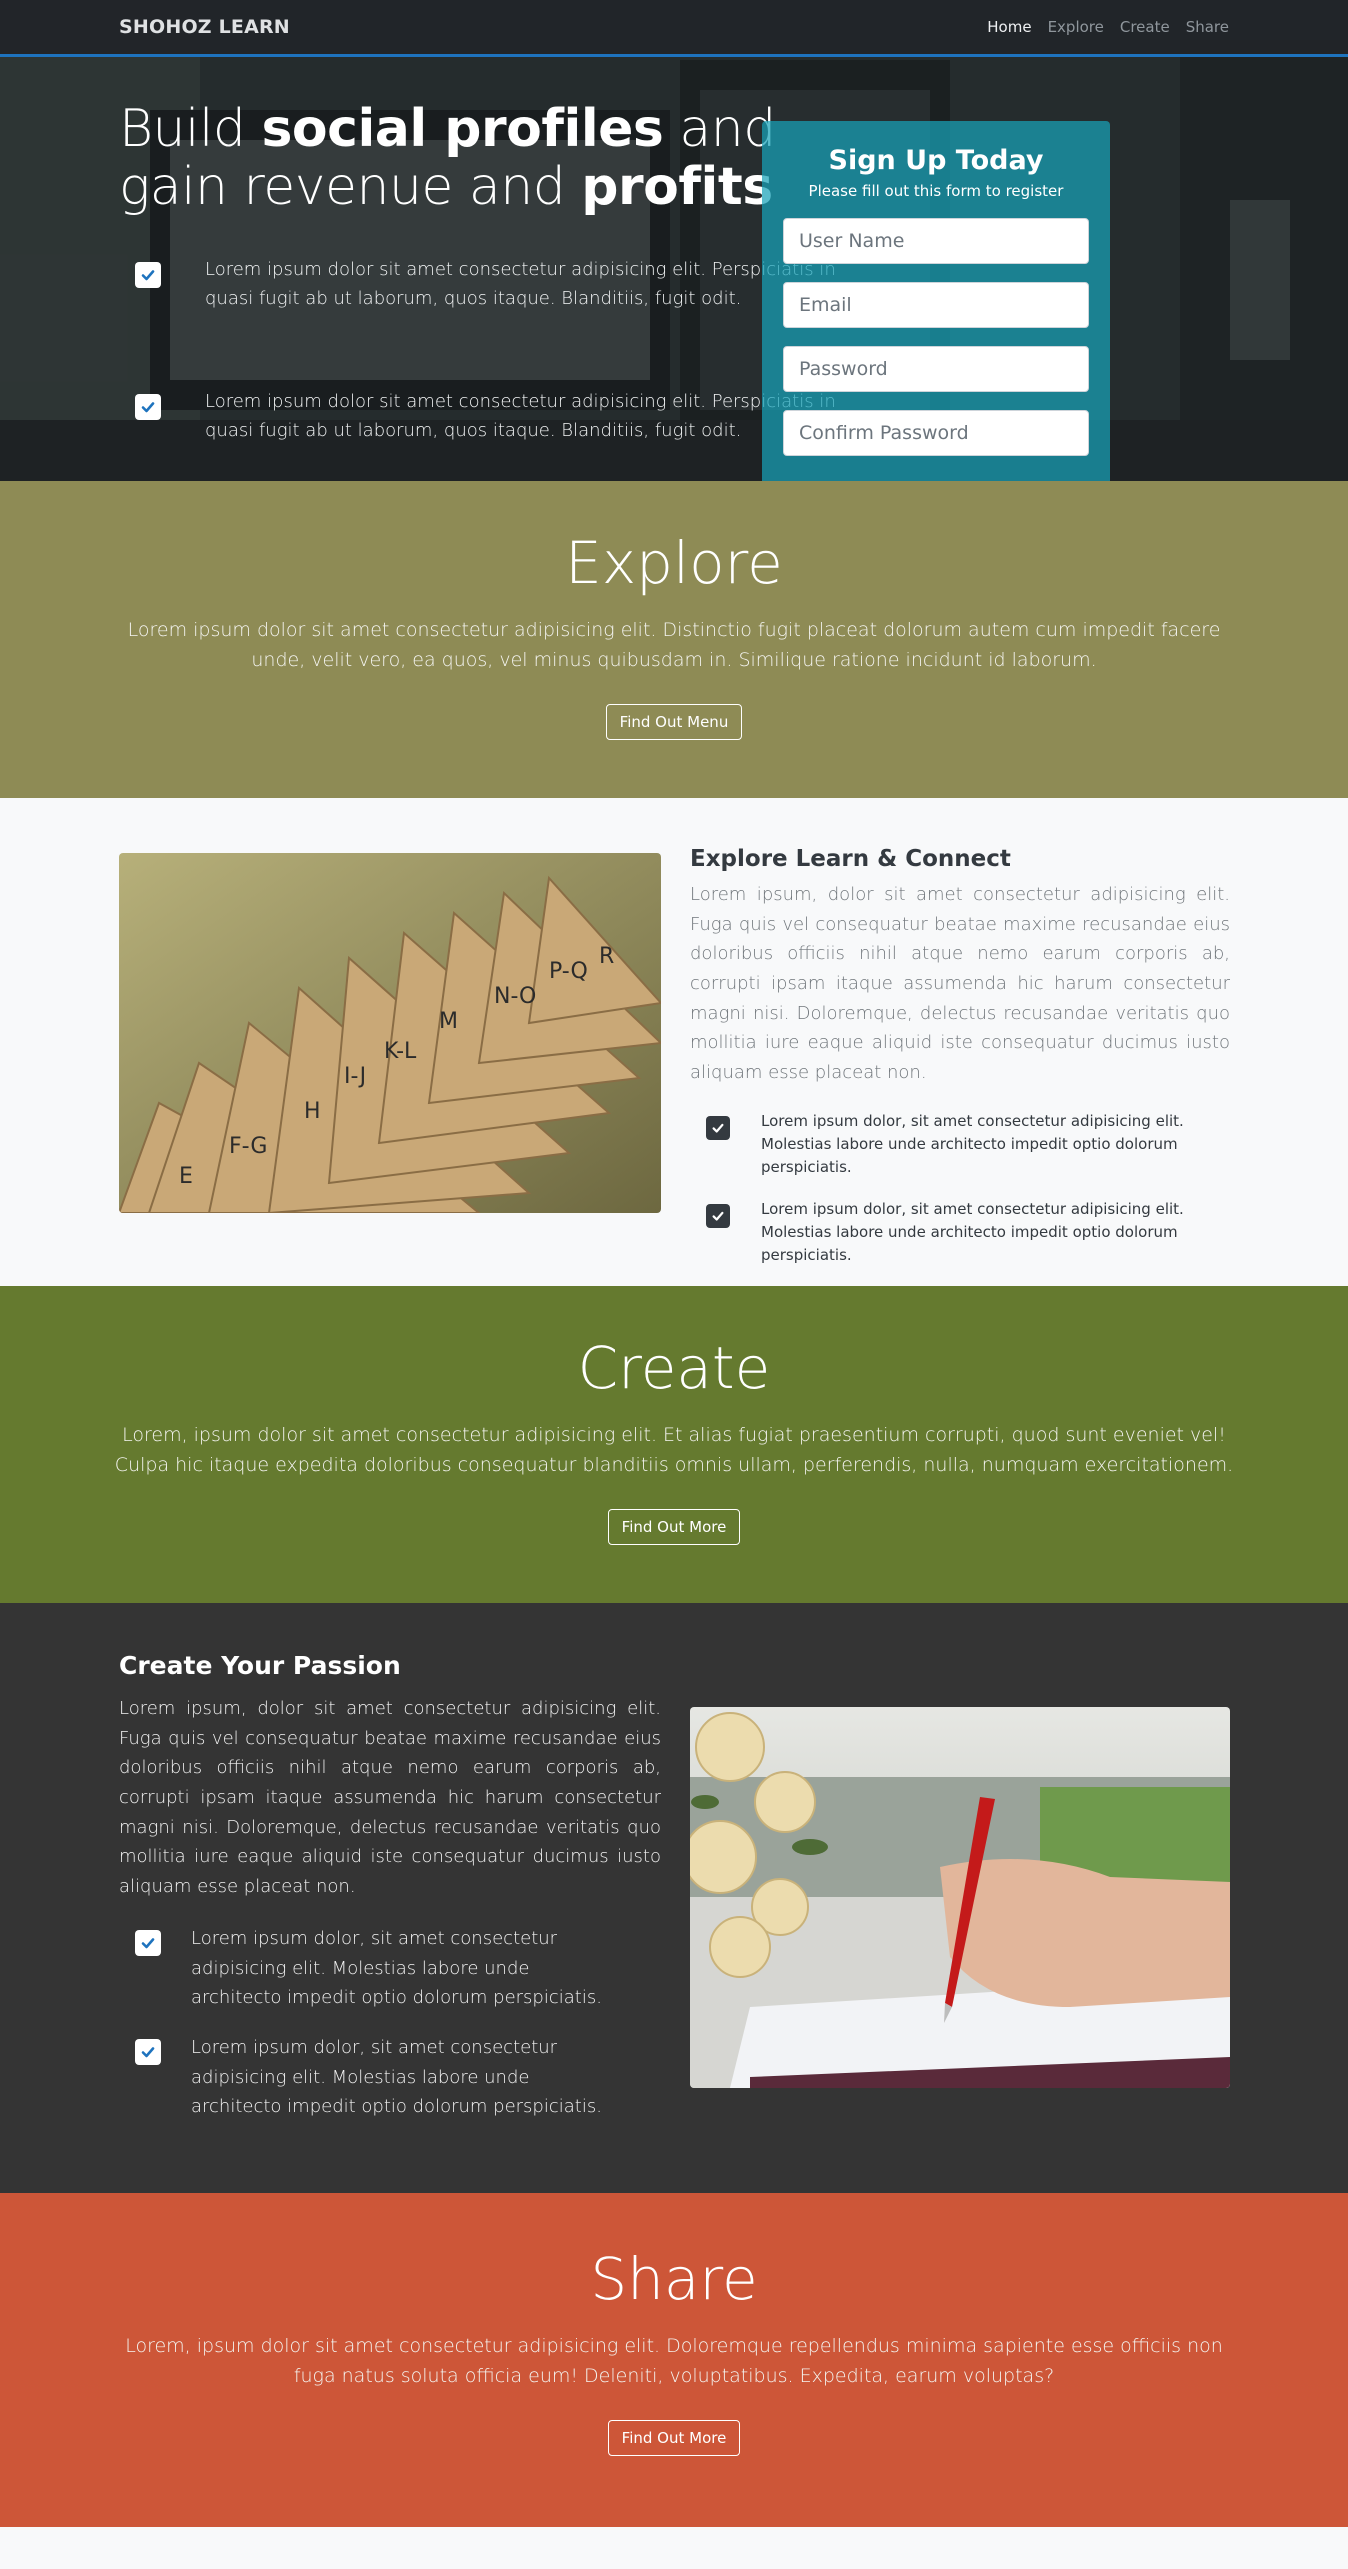 The width and height of the screenshot is (1348, 2569). I want to click on nav-link-explore: Explore, so click(1076, 27).